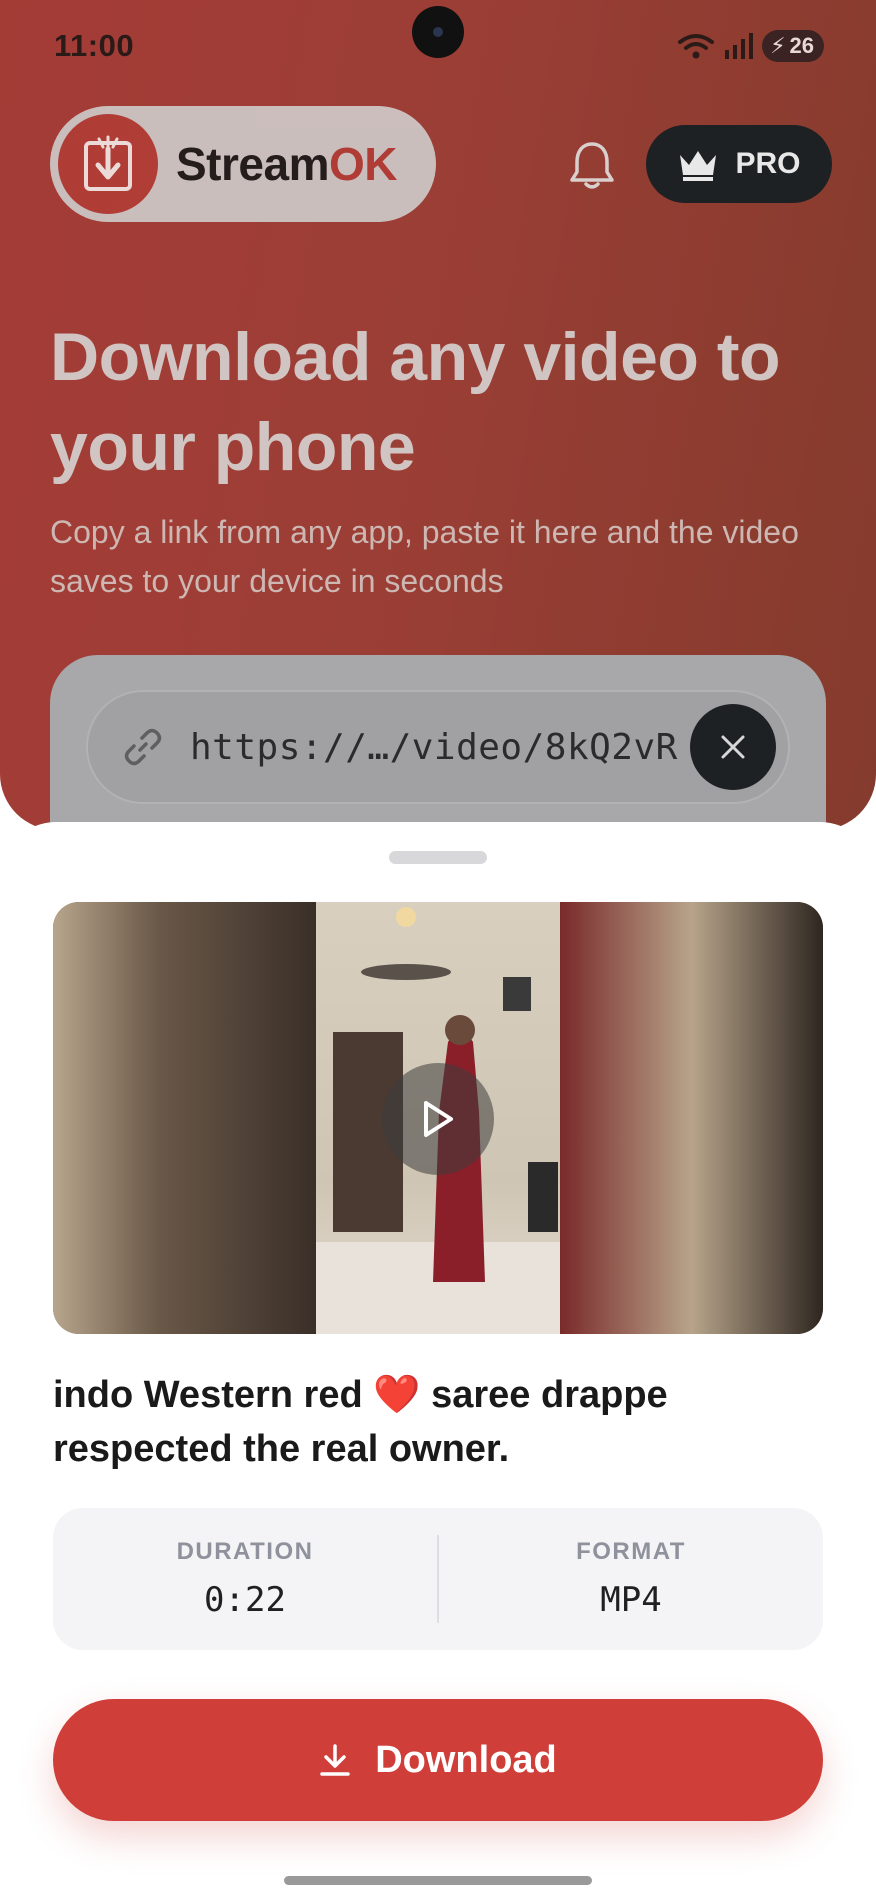 The image size is (876, 1898). Describe the element at coordinates (108, 164) in the screenshot. I see `streamok-logo-icon` at that location.